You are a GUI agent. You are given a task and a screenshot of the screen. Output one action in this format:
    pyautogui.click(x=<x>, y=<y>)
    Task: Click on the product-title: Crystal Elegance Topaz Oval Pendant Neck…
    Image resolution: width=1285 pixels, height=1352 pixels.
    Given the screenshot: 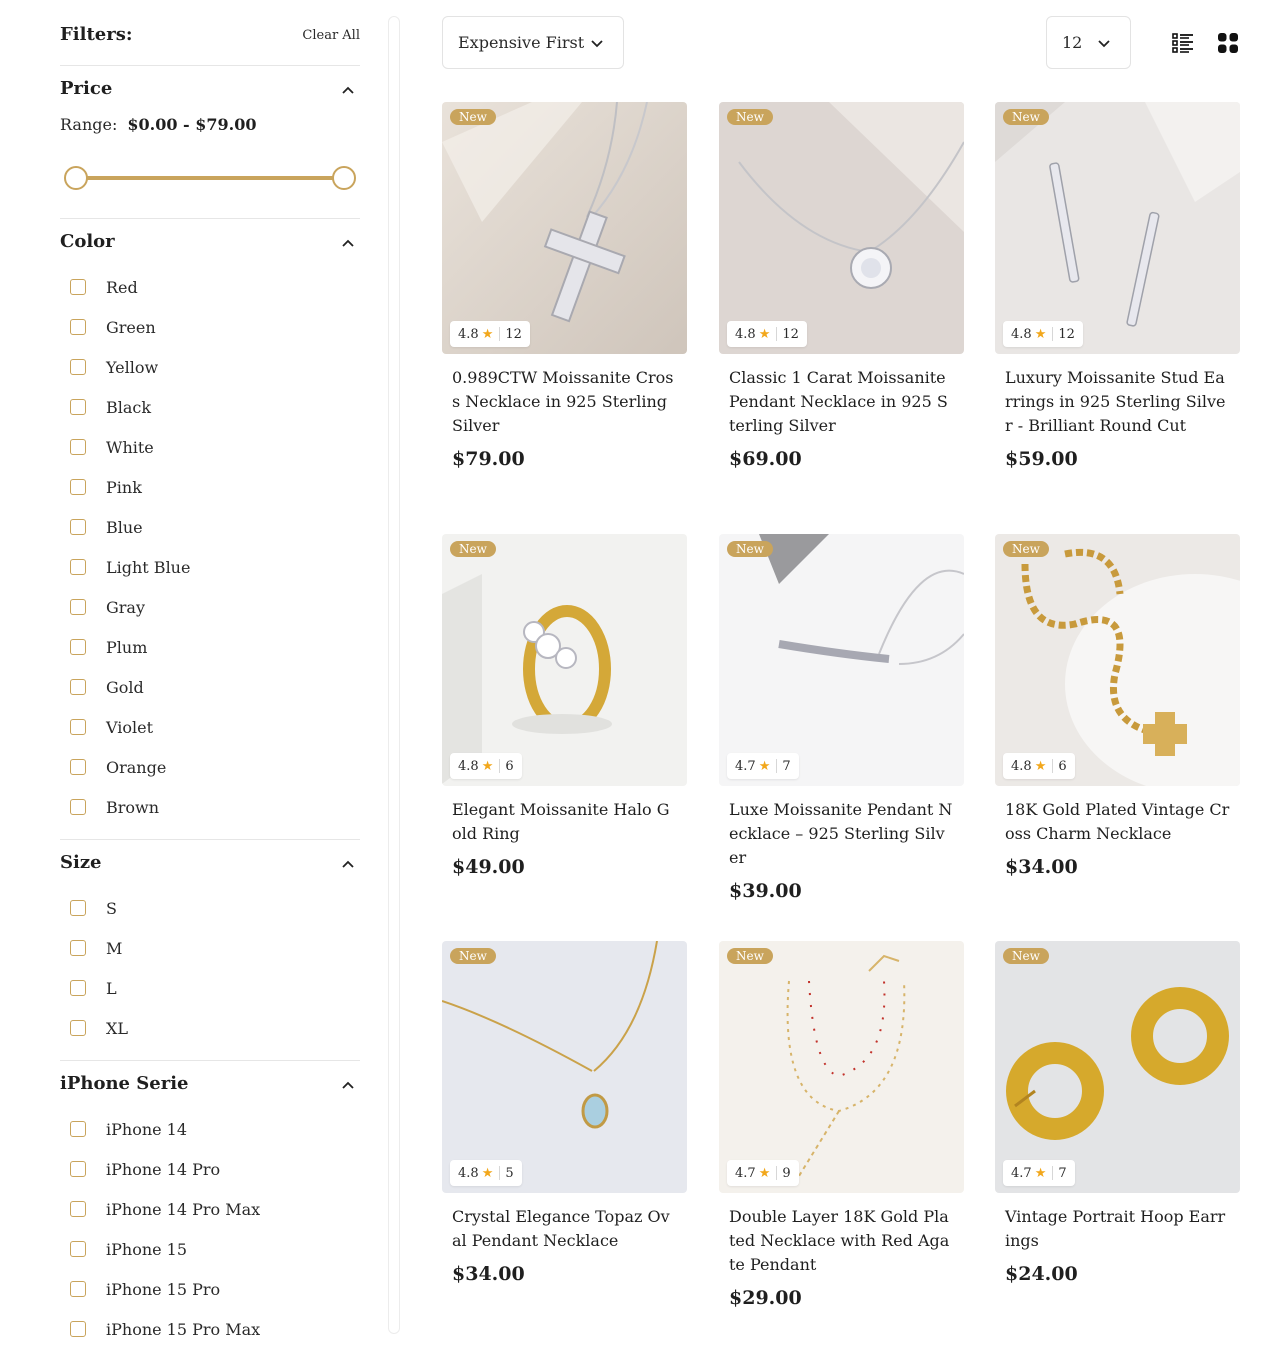 What is the action you would take?
    pyautogui.click(x=564, y=1229)
    